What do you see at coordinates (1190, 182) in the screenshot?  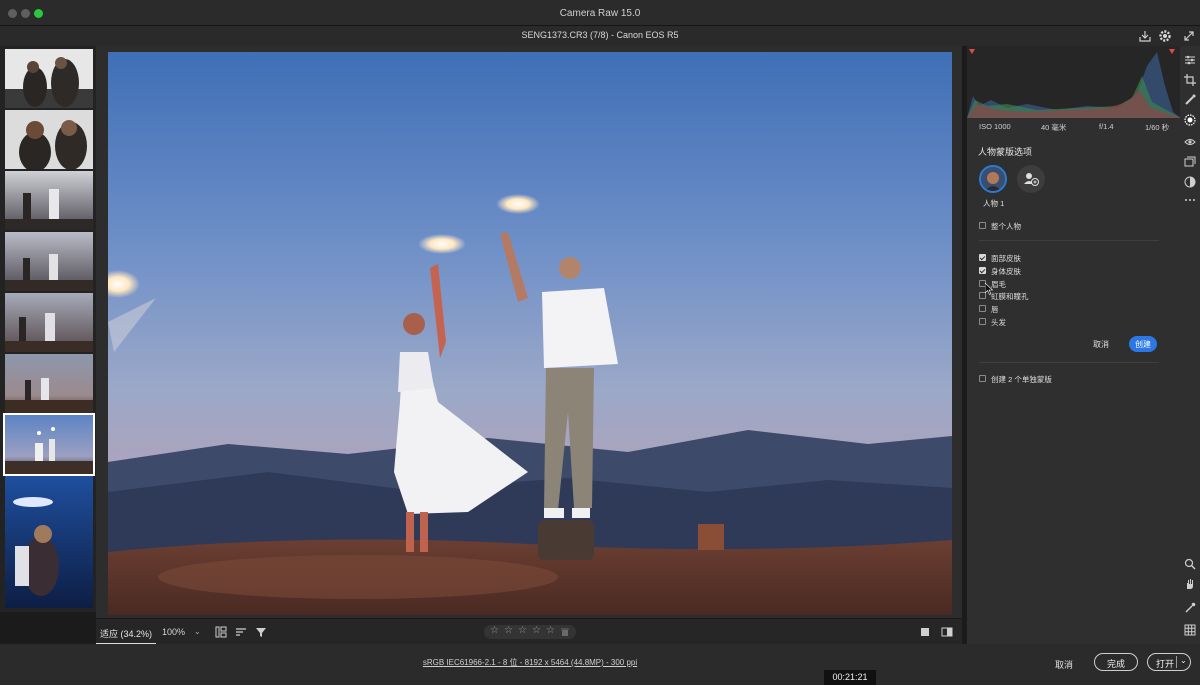 I see `presets-icon` at bounding box center [1190, 182].